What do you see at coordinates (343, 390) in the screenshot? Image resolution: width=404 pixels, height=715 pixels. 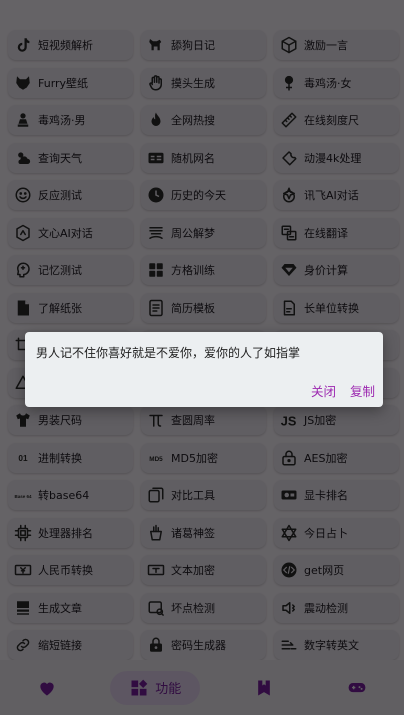 I see `dialog-actions: 关闭 复制` at bounding box center [343, 390].